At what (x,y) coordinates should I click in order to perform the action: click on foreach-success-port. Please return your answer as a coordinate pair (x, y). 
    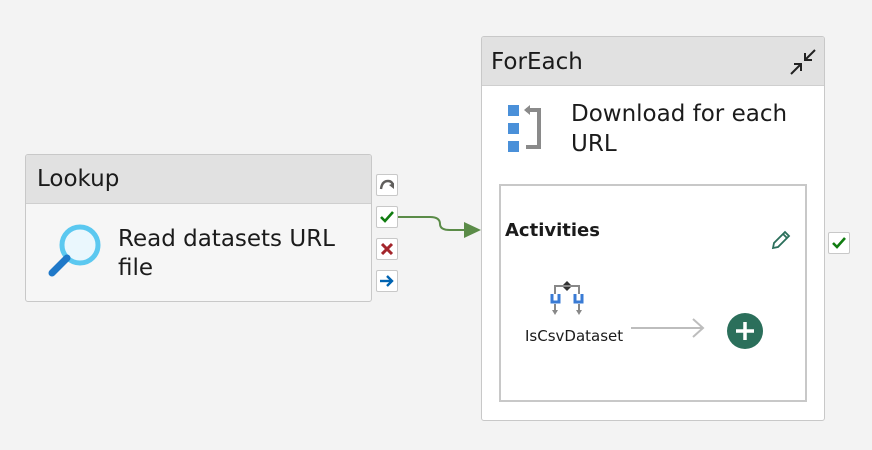
    Looking at the image, I should click on (839, 243).